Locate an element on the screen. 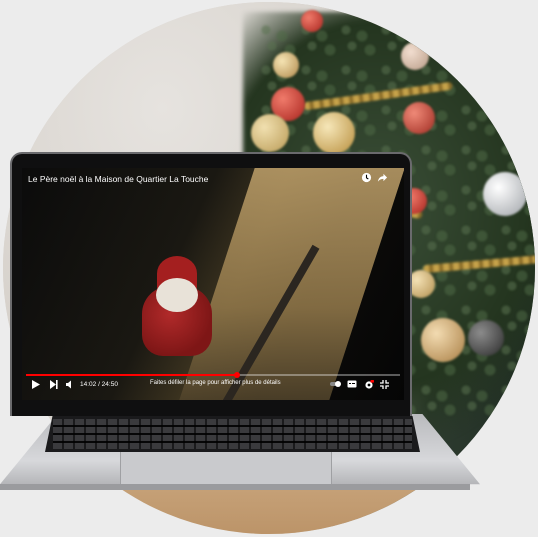 Image resolution: width=538 pixels, height=537 pixels. progress-bar is located at coordinates (213, 375).